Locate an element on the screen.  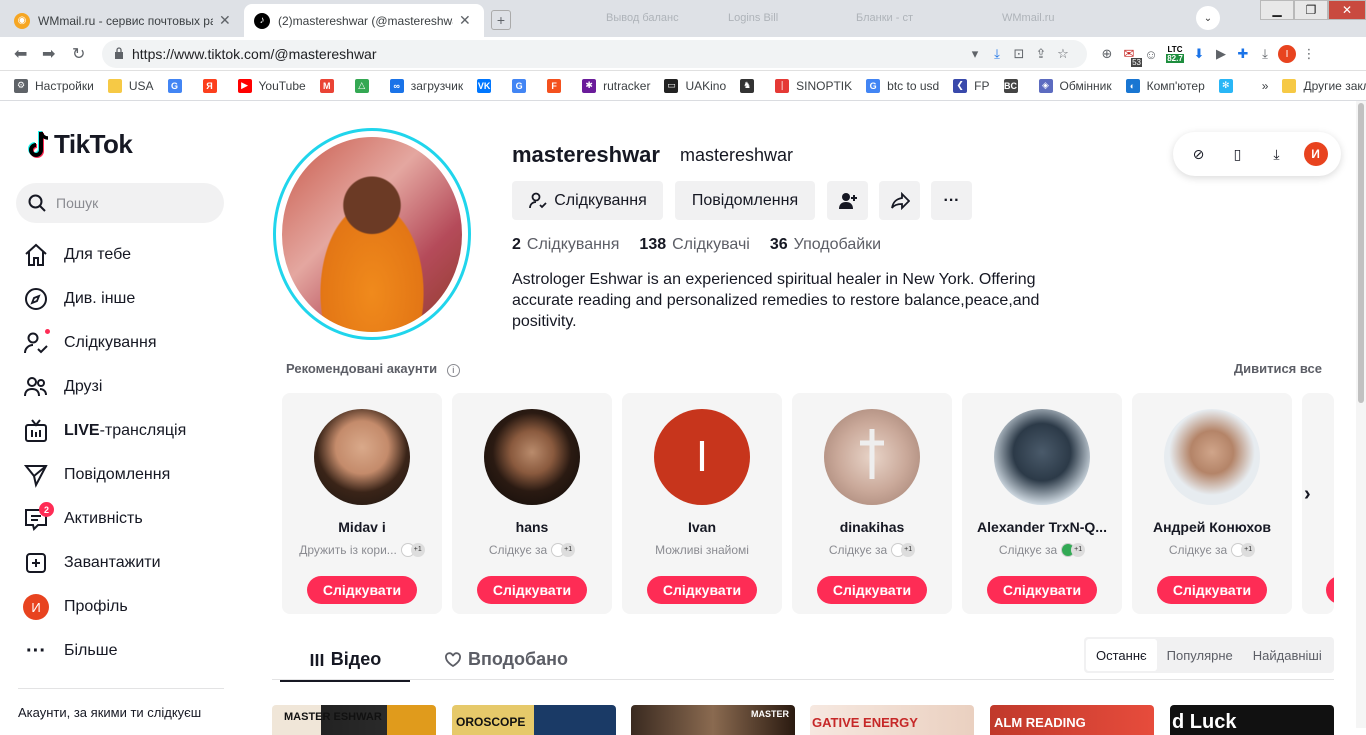
bookmark-uakino: ▭ UAKino is located at coordinates (695, 85).